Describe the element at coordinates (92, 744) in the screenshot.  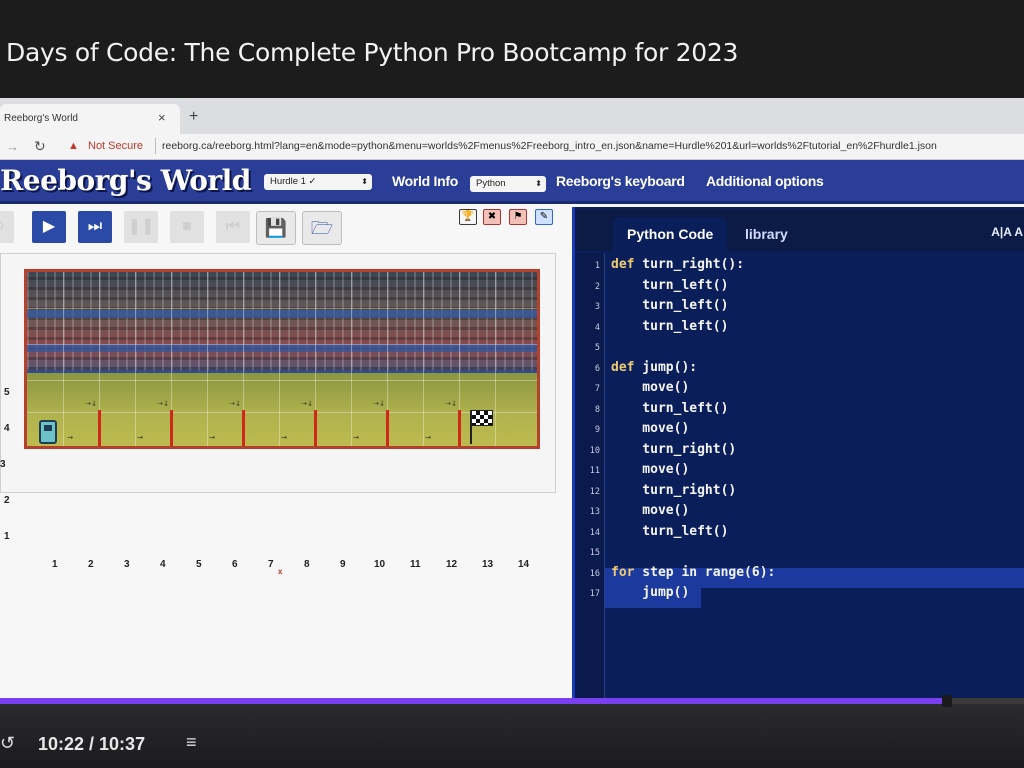
I see `video-time: 10:22 / 10:37` at that location.